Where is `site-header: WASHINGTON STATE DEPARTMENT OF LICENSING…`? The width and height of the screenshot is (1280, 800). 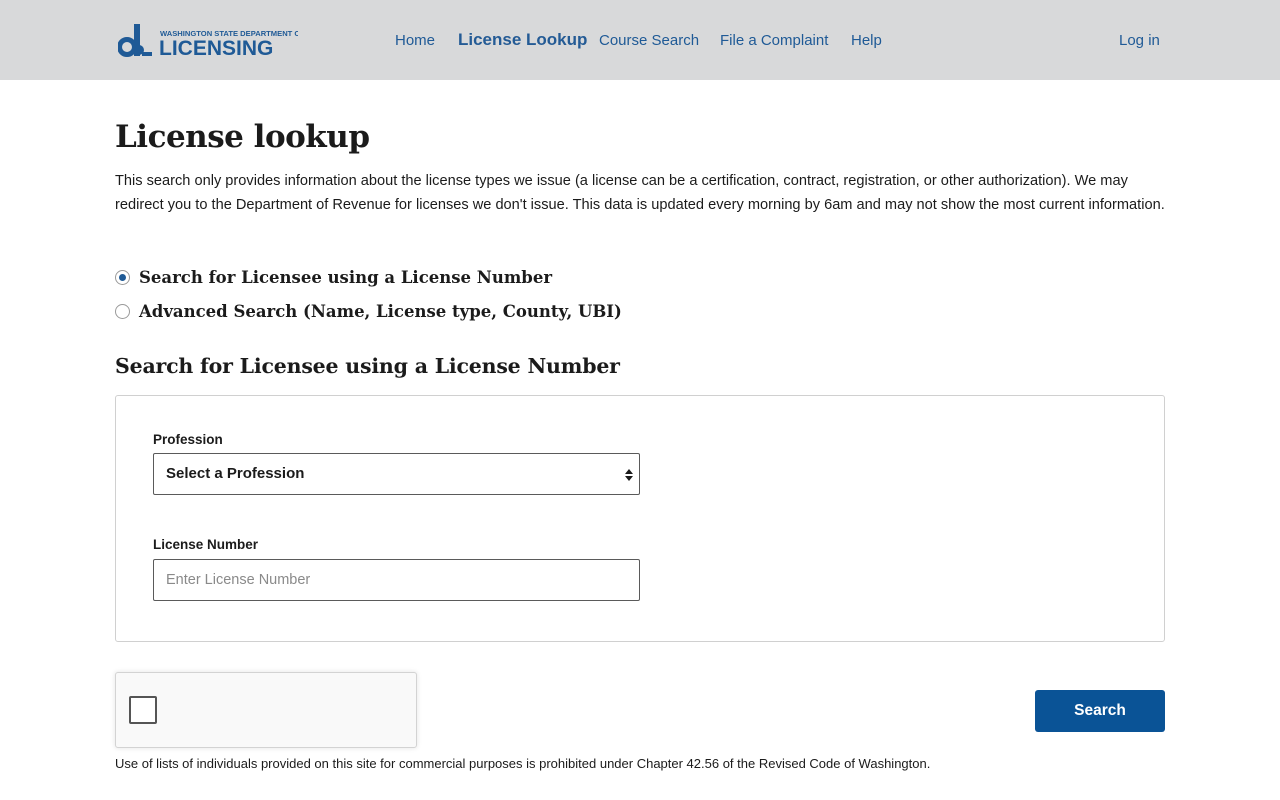 site-header: WASHINGTON STATE DEPARTMENT OF LICENSING… is located at coordinates (640, 40).